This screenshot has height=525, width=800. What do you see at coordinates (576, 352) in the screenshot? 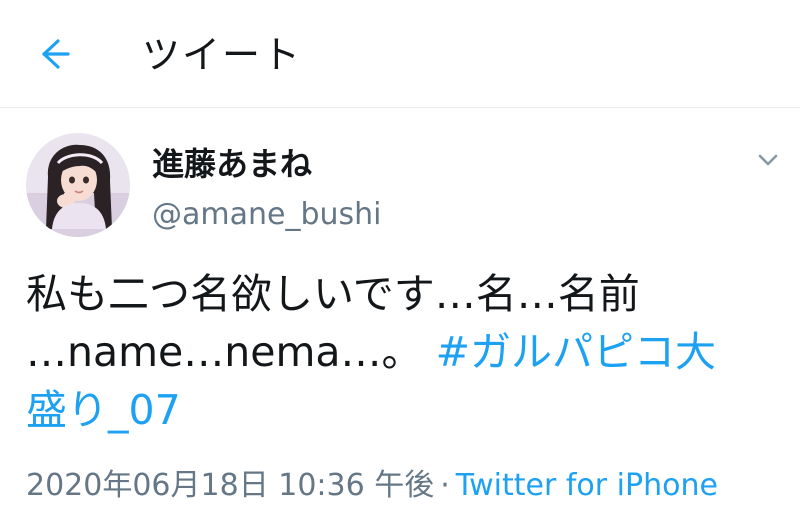
I see `hashtag-link-part-1: #ガルパピコ大` at bounding box center [576, 352].